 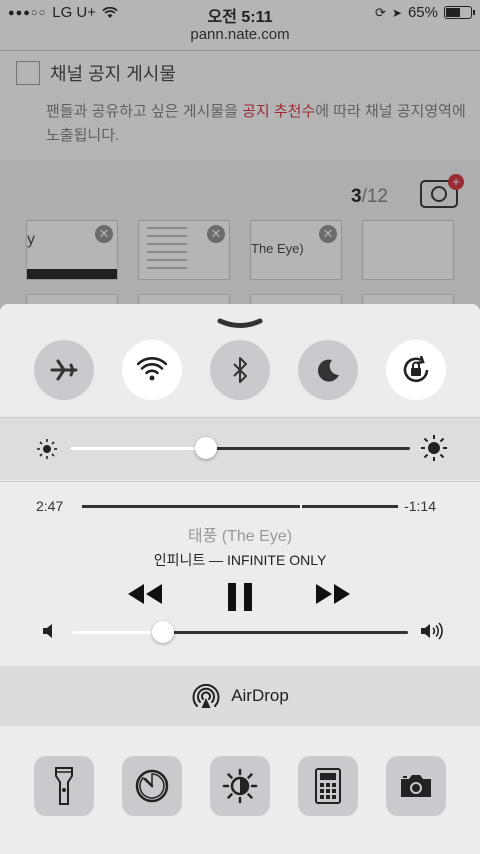 I want to click on wifi-icon, so click(x=152, y=369).